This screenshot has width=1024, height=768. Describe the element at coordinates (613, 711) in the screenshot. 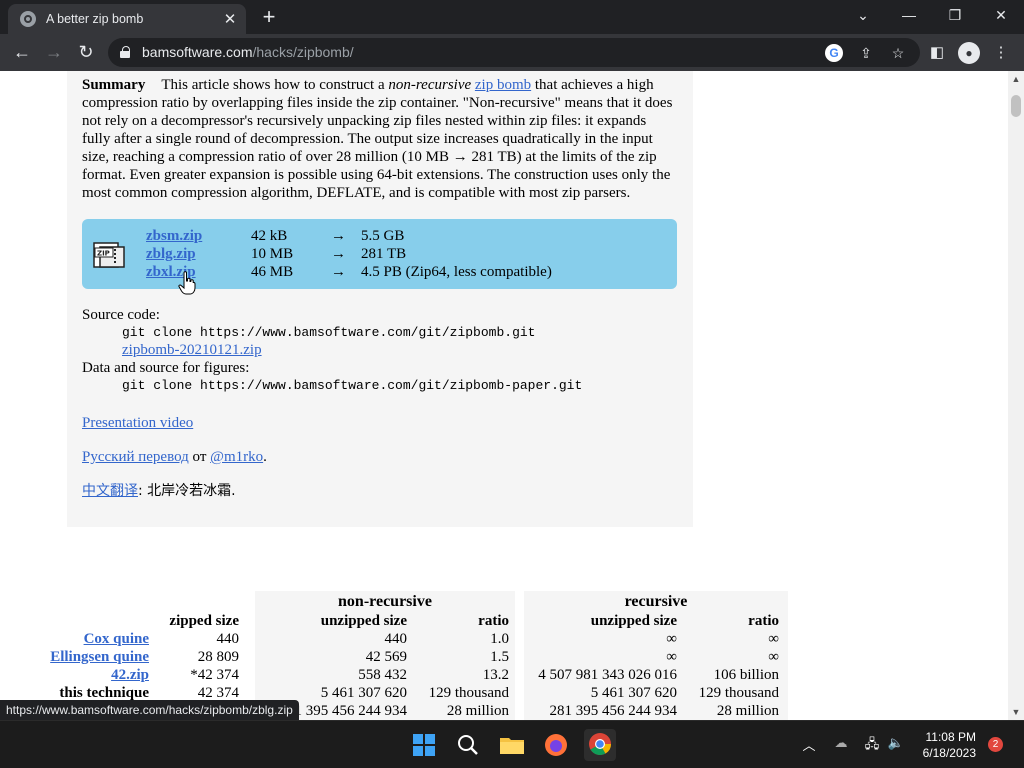

I see `row-r-unzipped: 281 395 456 244 934` at that location.